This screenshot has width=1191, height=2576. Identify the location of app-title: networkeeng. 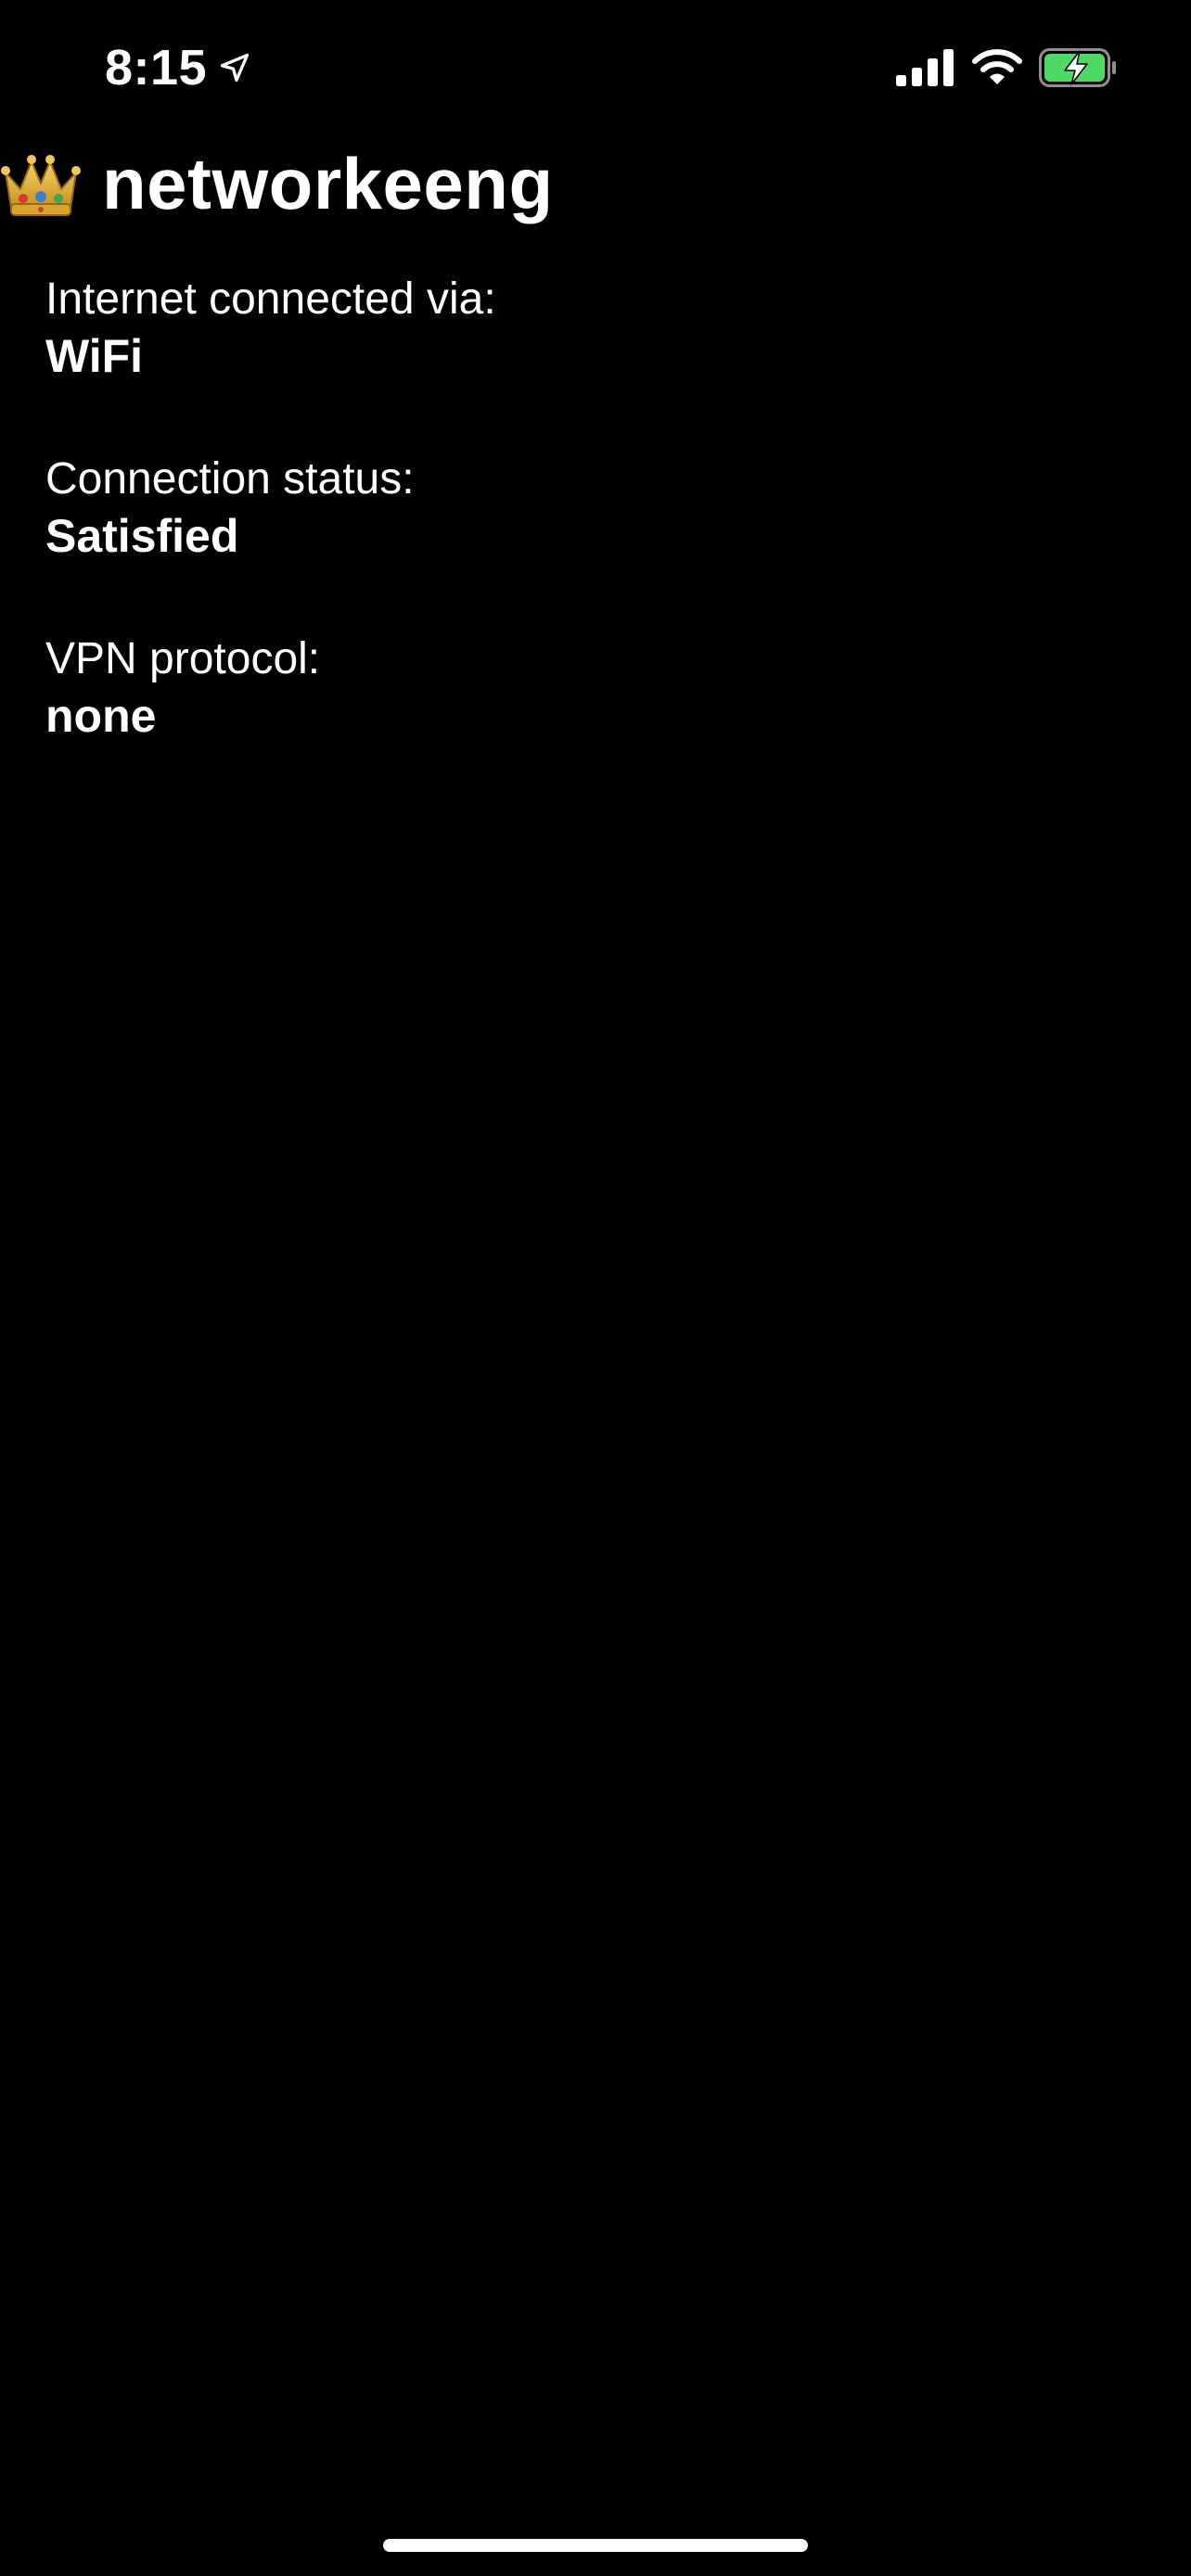
(328, 183).